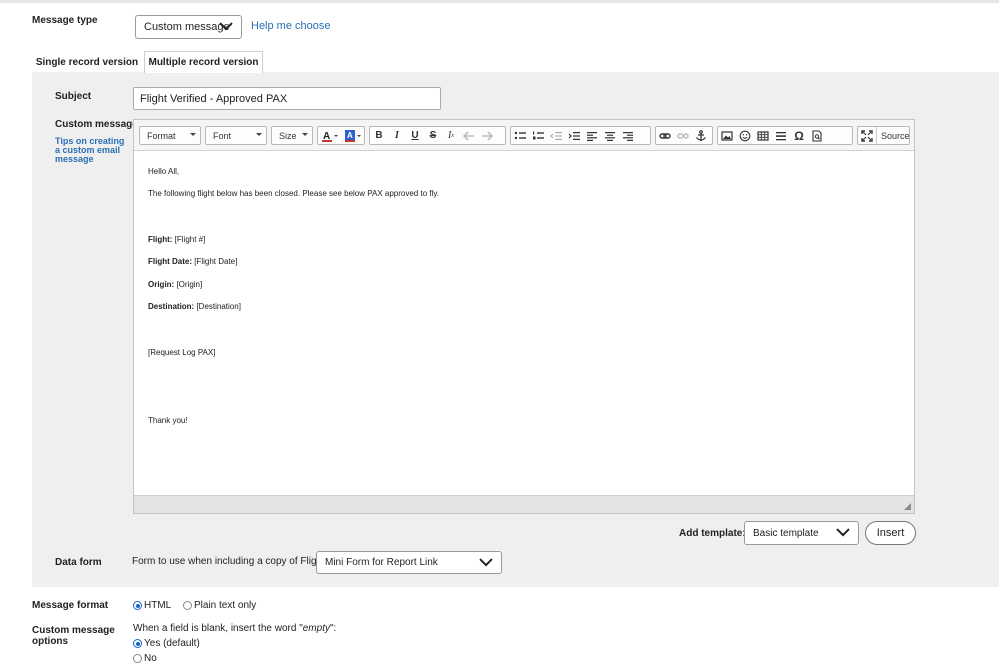 The width and height of the screenshot is (999, 670). Describe the element at coordinates (867, 135) in the screenshot. I see `maximize-icon` at that location.